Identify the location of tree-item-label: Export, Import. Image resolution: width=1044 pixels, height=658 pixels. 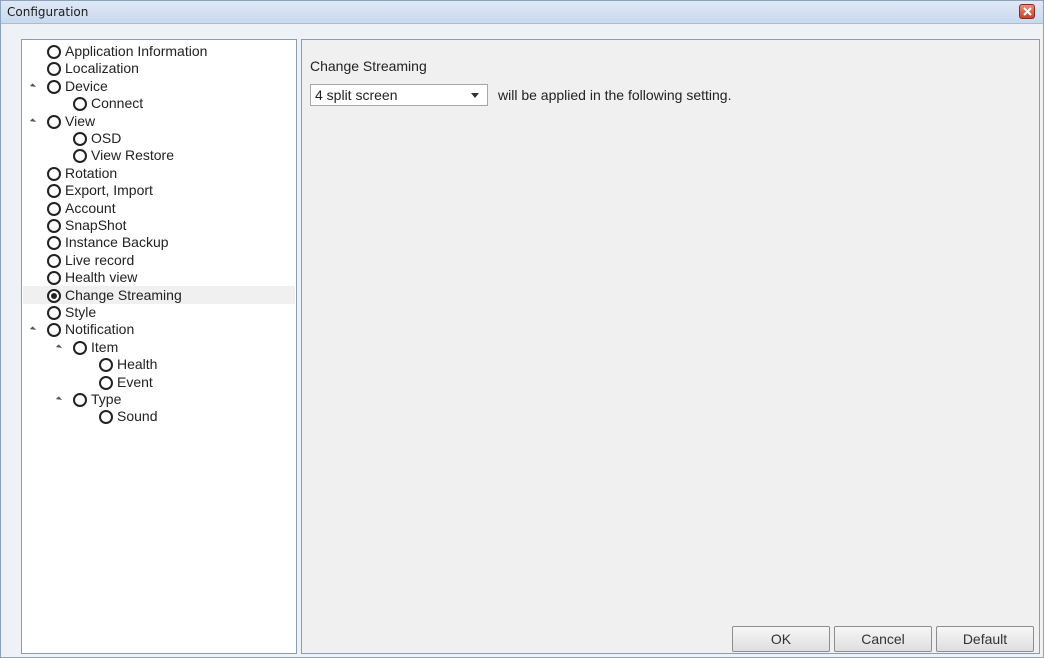
(109, 190).